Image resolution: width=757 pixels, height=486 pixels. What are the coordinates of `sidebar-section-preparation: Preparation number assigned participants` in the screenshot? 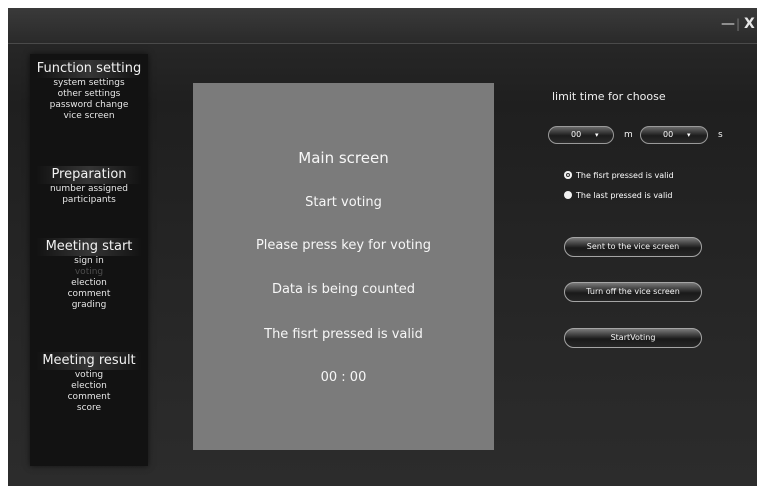 It's located at (89, 186).